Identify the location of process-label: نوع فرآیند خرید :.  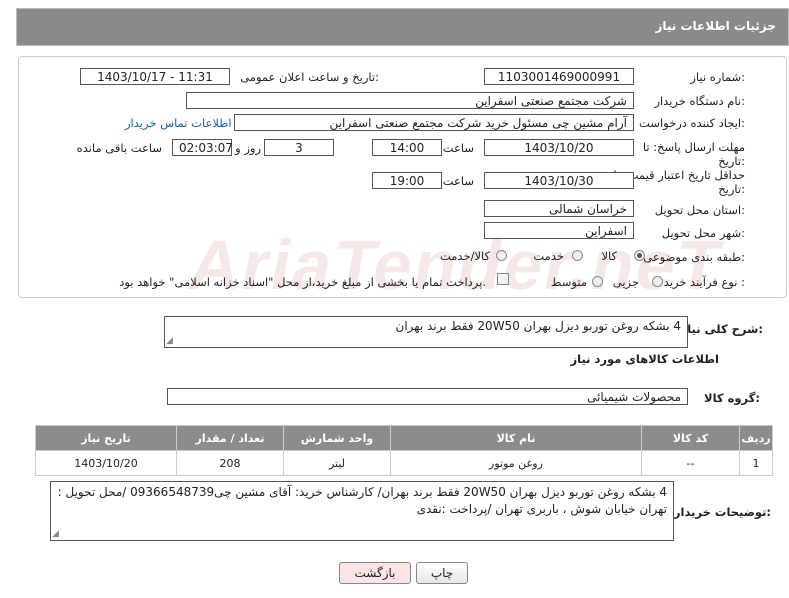
(704, 282).